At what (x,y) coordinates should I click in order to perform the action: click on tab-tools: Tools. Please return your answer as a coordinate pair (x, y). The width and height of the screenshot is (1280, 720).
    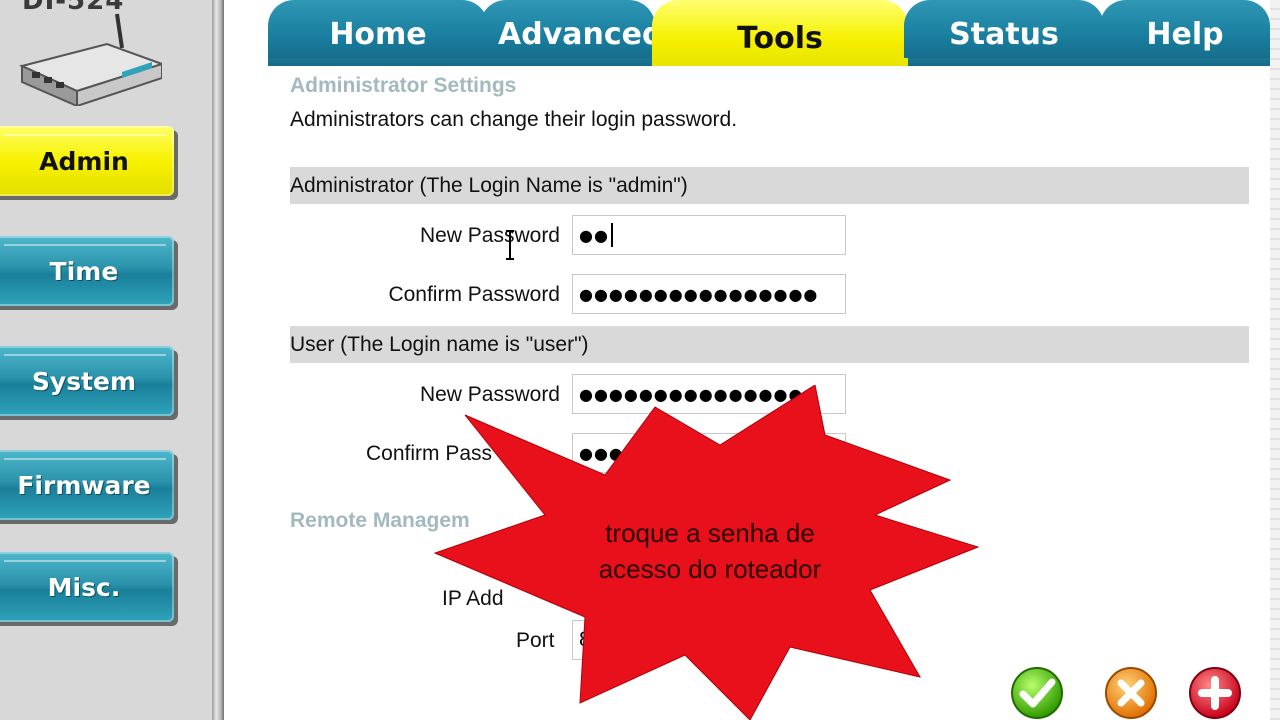
    Looking at the image, I should click on (780, 33).